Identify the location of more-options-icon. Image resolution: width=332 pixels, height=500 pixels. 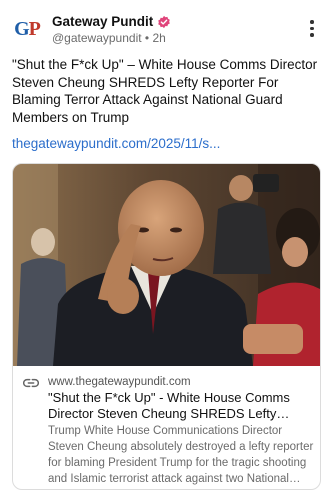
(312, 30).